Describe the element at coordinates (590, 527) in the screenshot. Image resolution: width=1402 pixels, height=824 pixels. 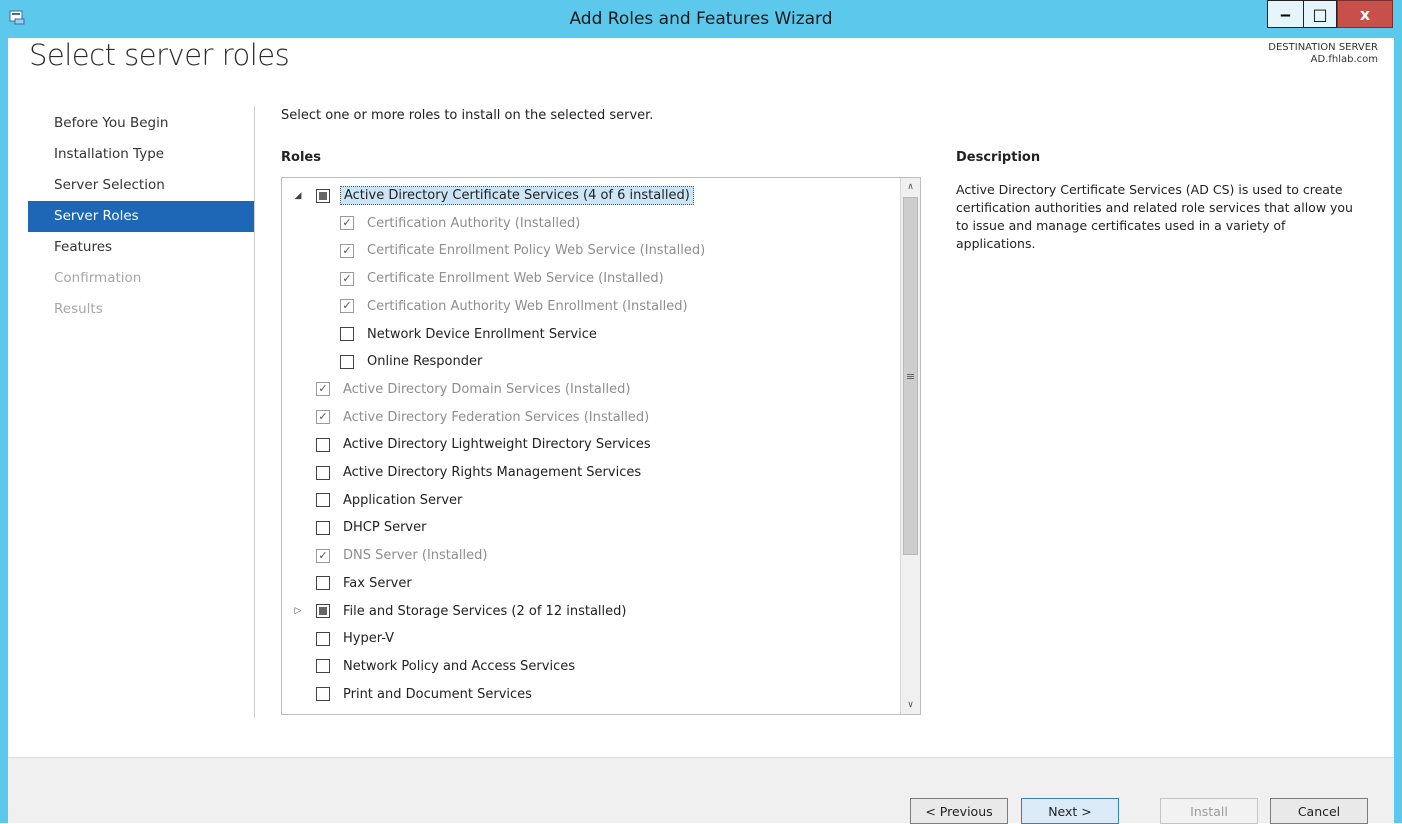
I see `role-row: DHCP Server` at that location.